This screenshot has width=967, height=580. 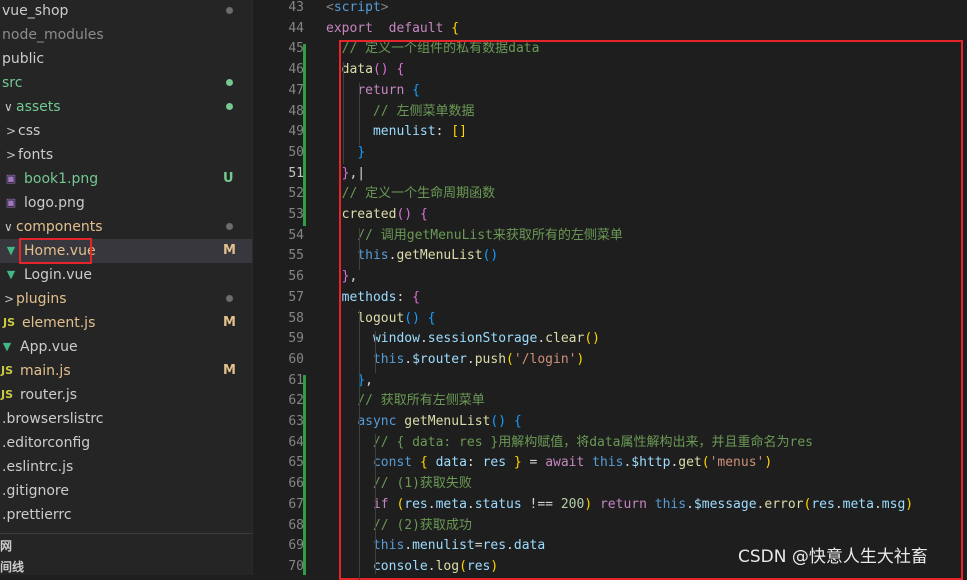 I want to click on line-number: 51, so click(x=296, y=173).